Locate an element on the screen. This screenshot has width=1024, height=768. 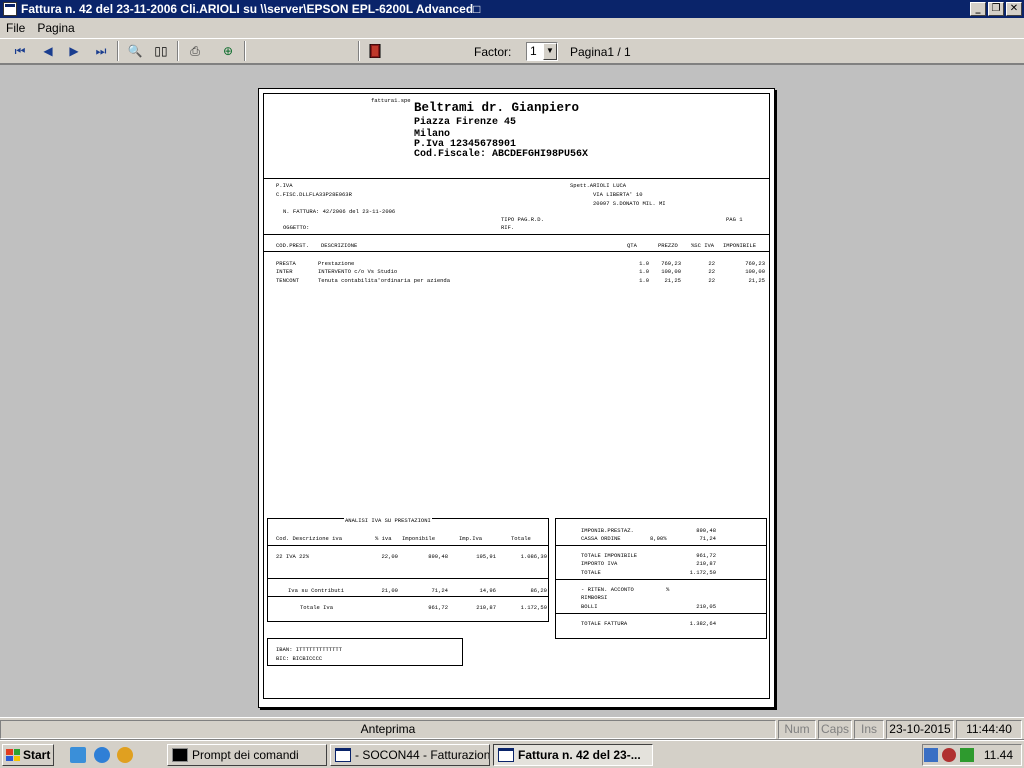
prev-page-icon: ◀ is located at coordinates (48, 51).